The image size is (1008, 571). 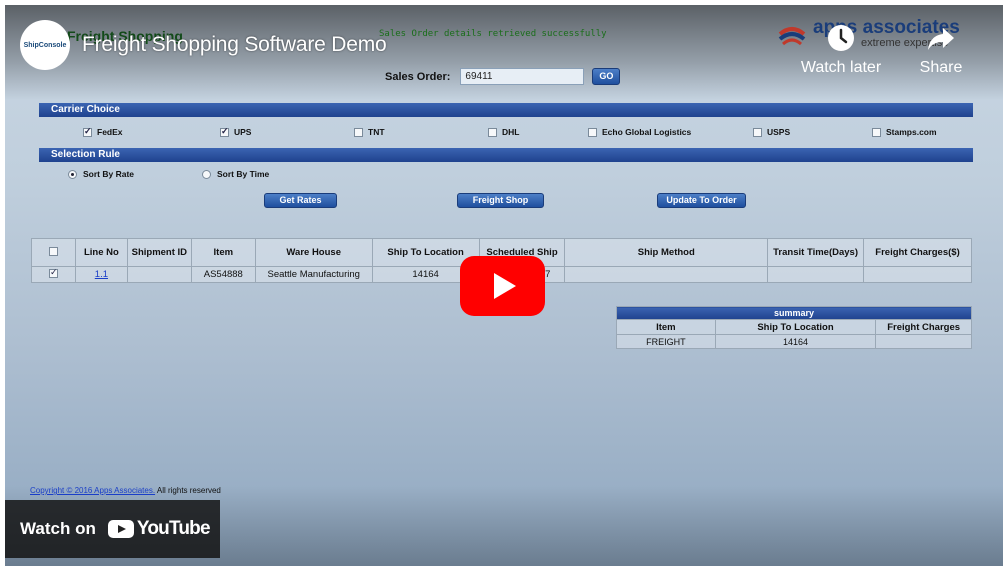 I want to click on table-row: FREIGHT 14164, so click(x=794, y=341).